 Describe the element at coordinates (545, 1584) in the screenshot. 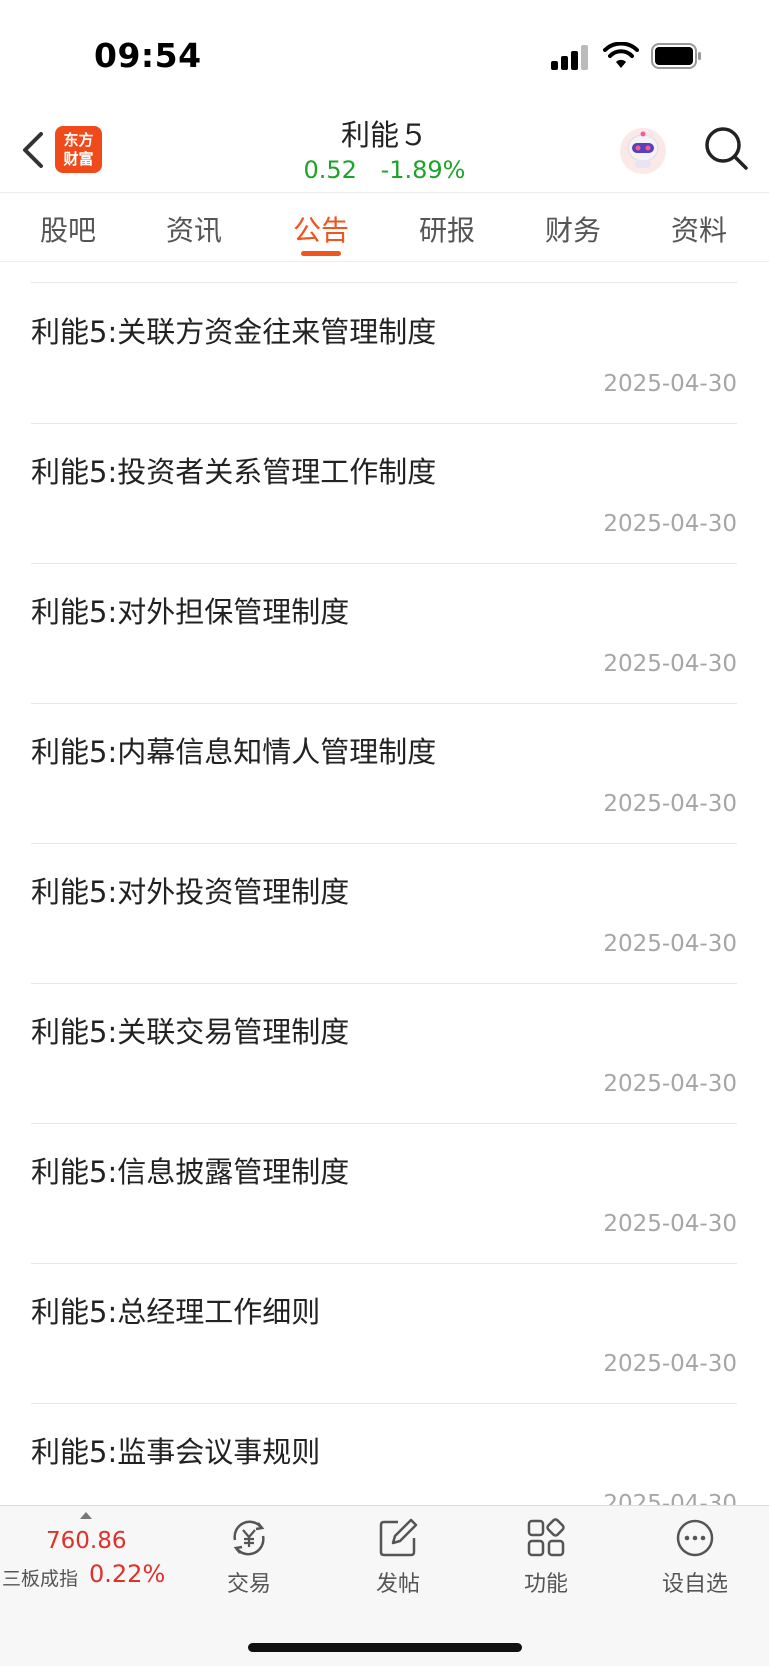

I see `nav-functions-label: 功能` at that location.